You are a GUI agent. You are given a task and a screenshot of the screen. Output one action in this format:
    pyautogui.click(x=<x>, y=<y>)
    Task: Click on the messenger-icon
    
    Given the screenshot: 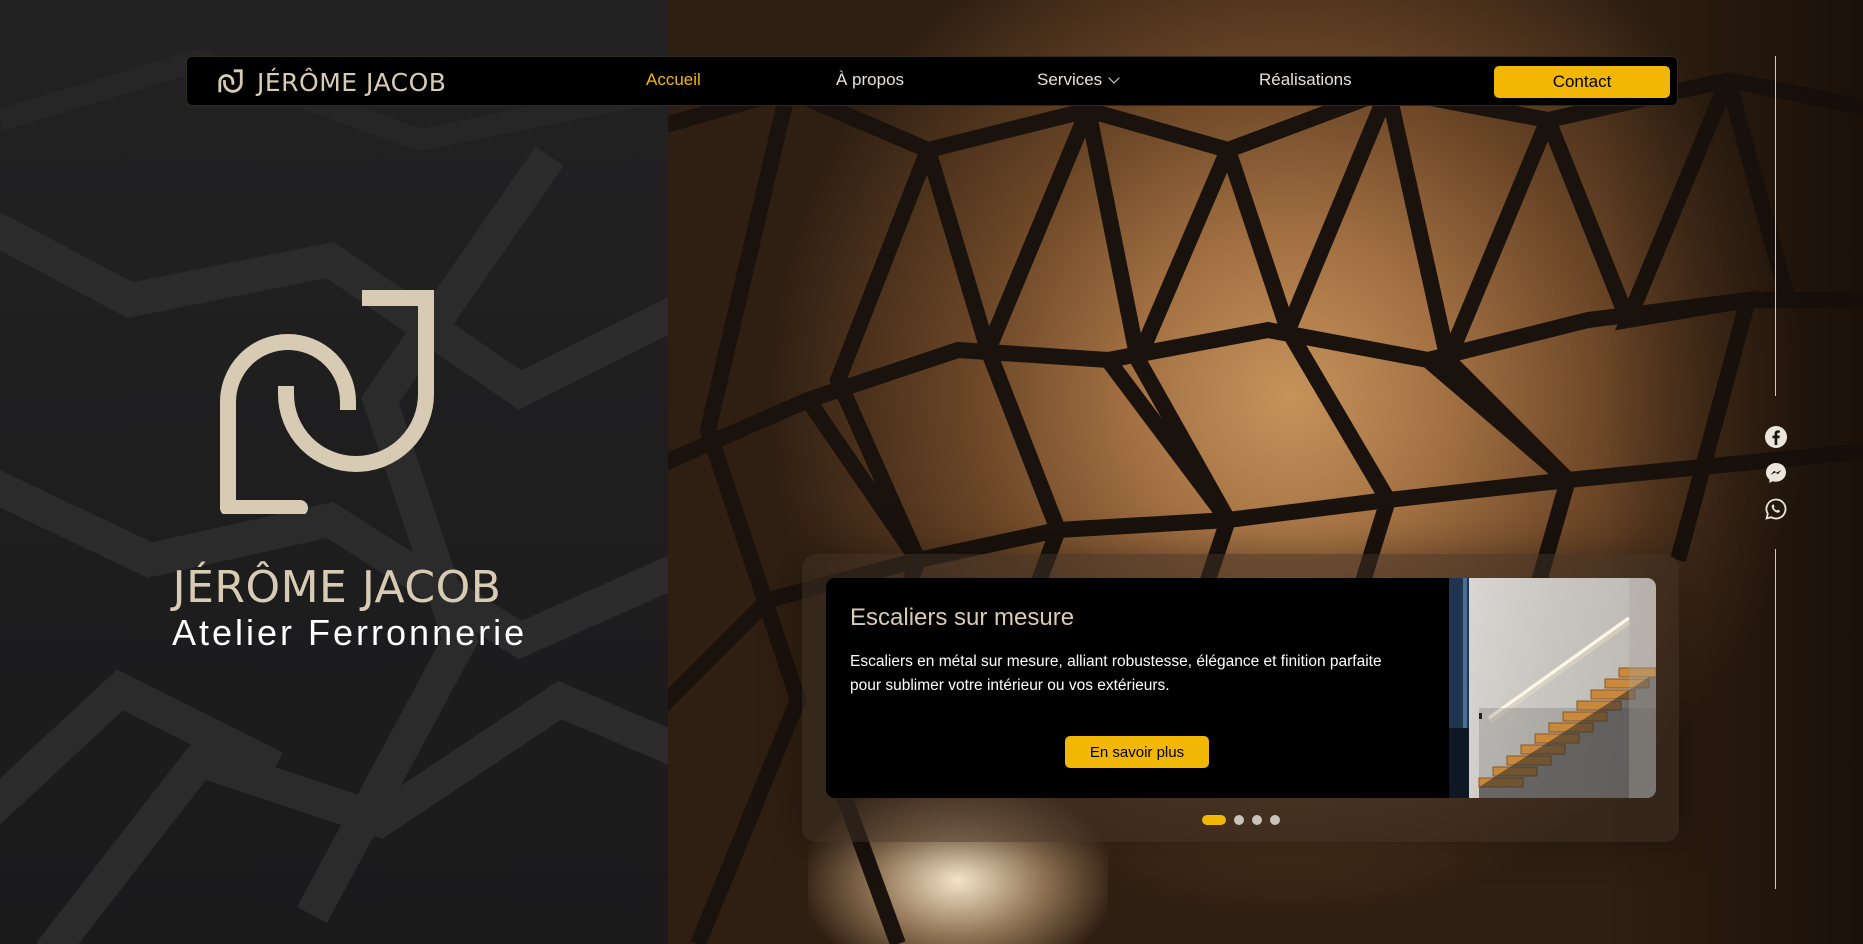 What is the action you would take?
    pyautogui.click(x=1776, y=473)
    